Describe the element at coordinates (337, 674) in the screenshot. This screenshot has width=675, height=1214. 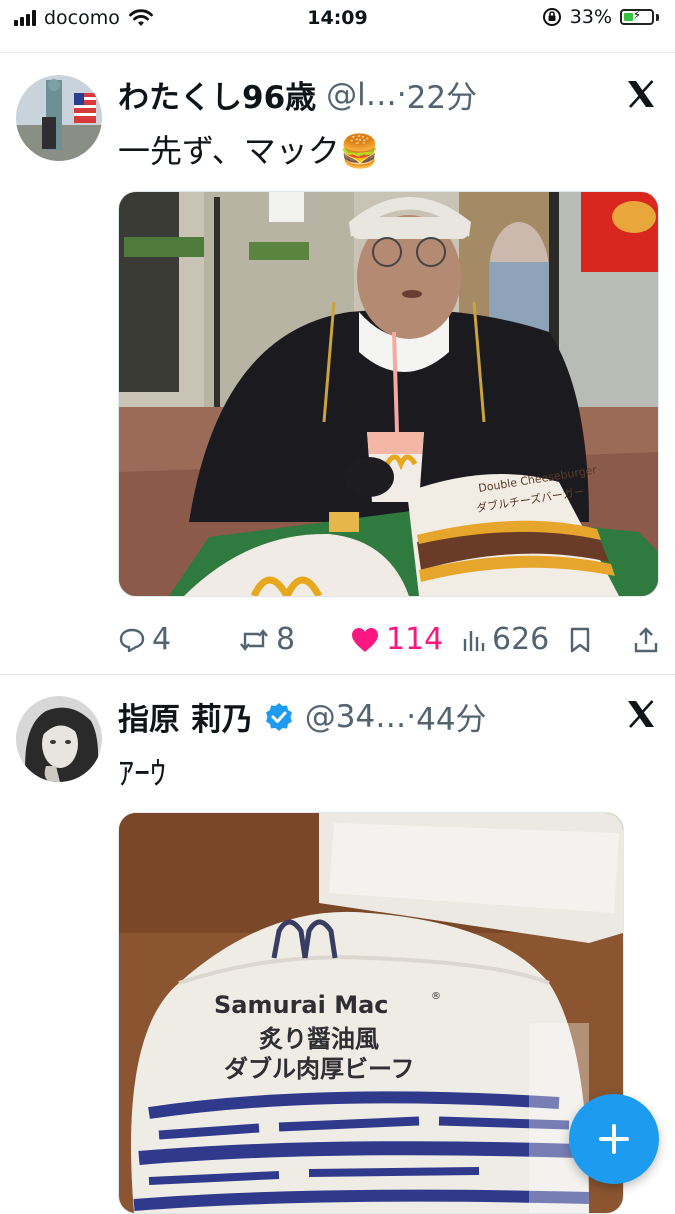
I see `tweet-divider` at that location.